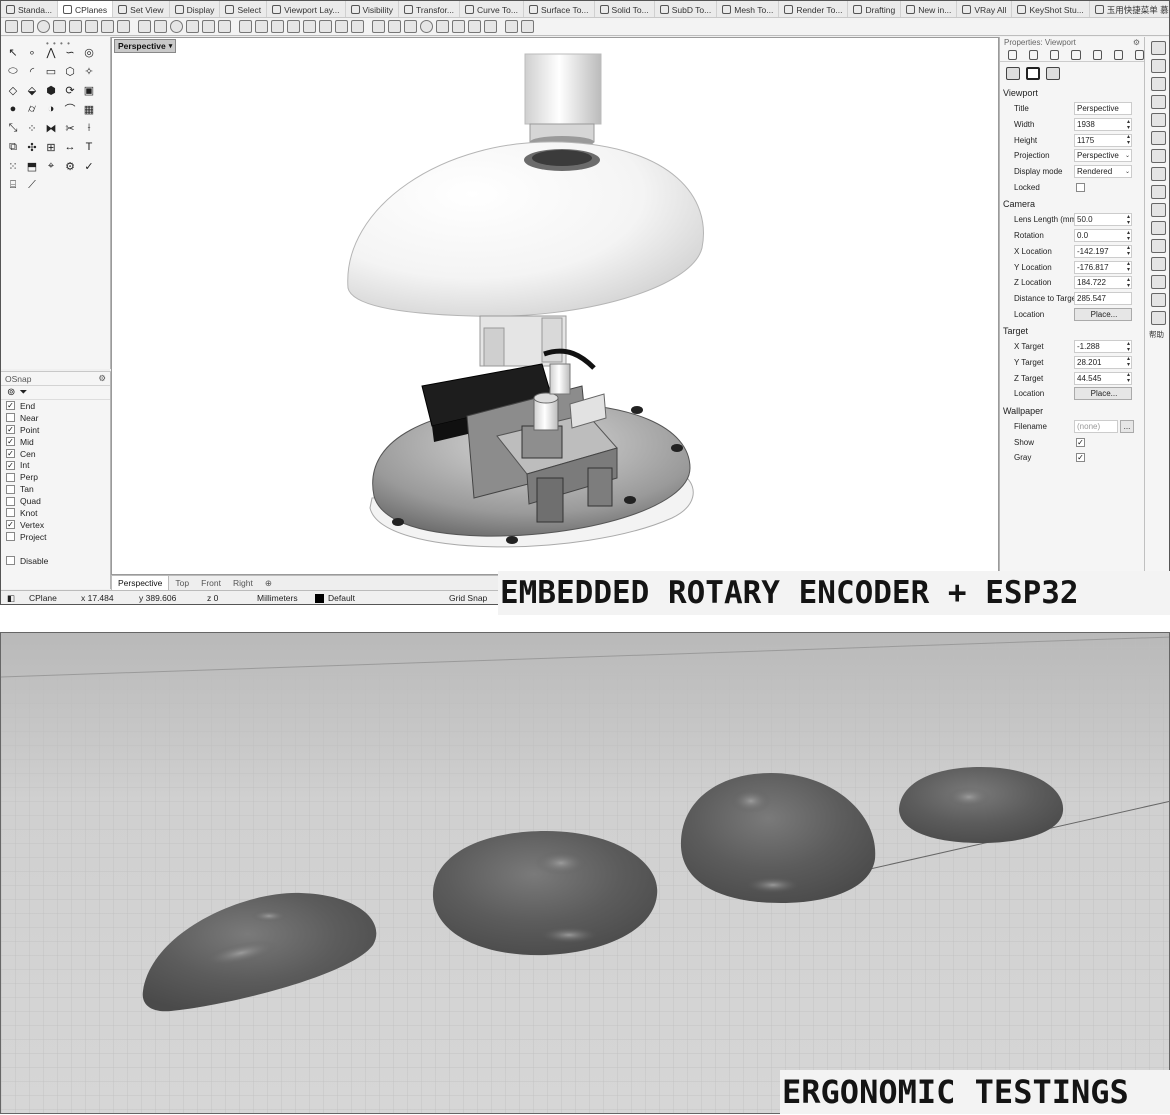  Describe the element at coordinates (32, 71) in the screenshot. I see `arc-icon: ◜` at that location.